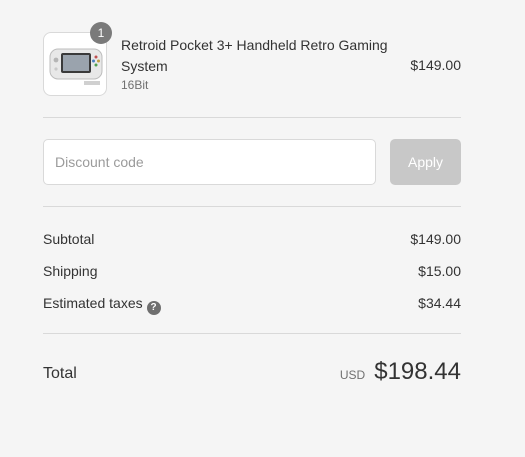 The width and height of the screenshot is (525, 457). What do you see at coordinates (435, 239) in the screenshot?
I see `subtotal-value: $149.00` at bounding box center [435, 239].